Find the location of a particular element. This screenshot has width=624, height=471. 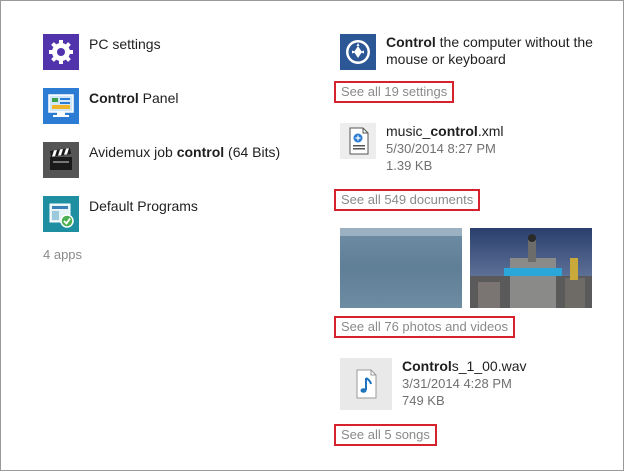

ease-of-access-icon is located at coordinates (358, 52).